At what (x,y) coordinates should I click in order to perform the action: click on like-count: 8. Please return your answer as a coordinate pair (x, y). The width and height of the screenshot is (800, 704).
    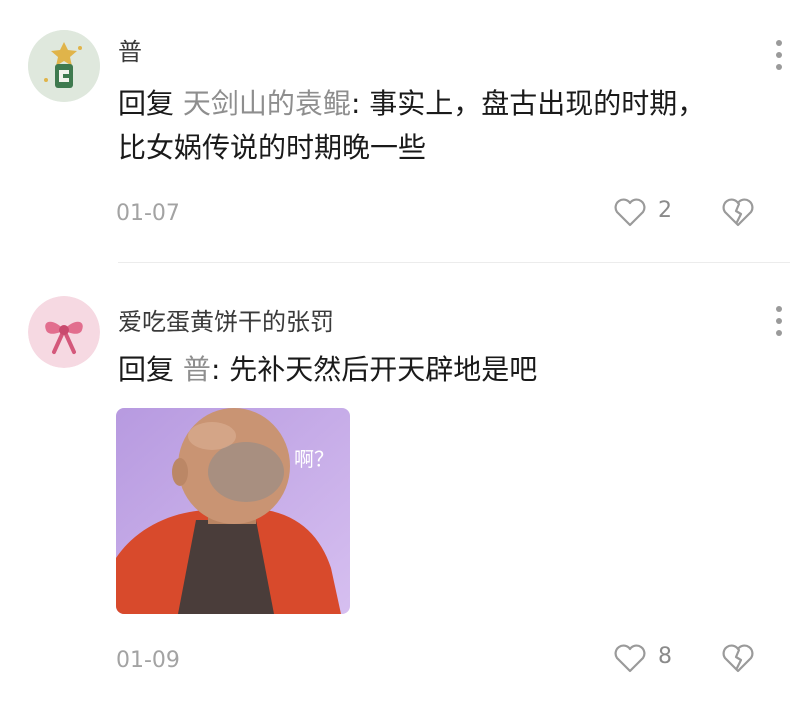
    Looking at the image, I should click on (665, 656).